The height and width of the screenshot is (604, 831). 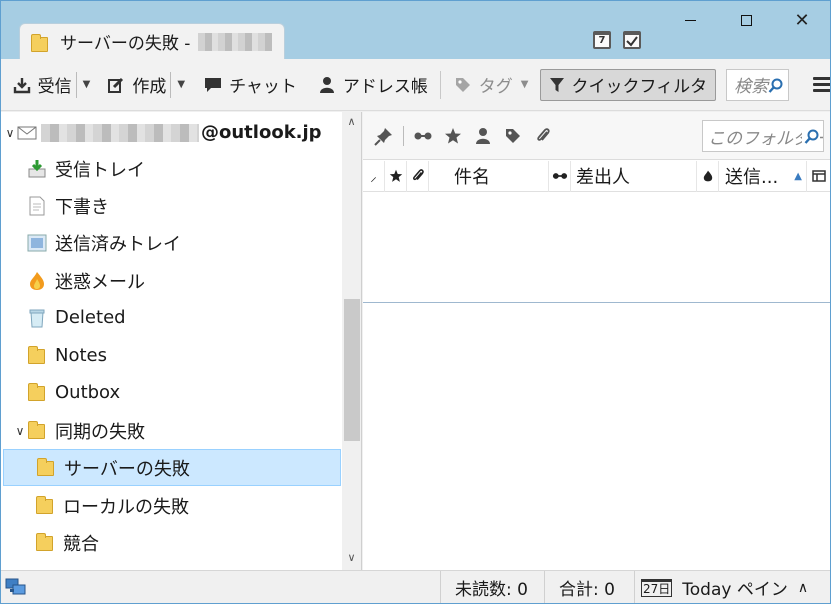 I want to click on column-attachment, so click(x=418, y=176).